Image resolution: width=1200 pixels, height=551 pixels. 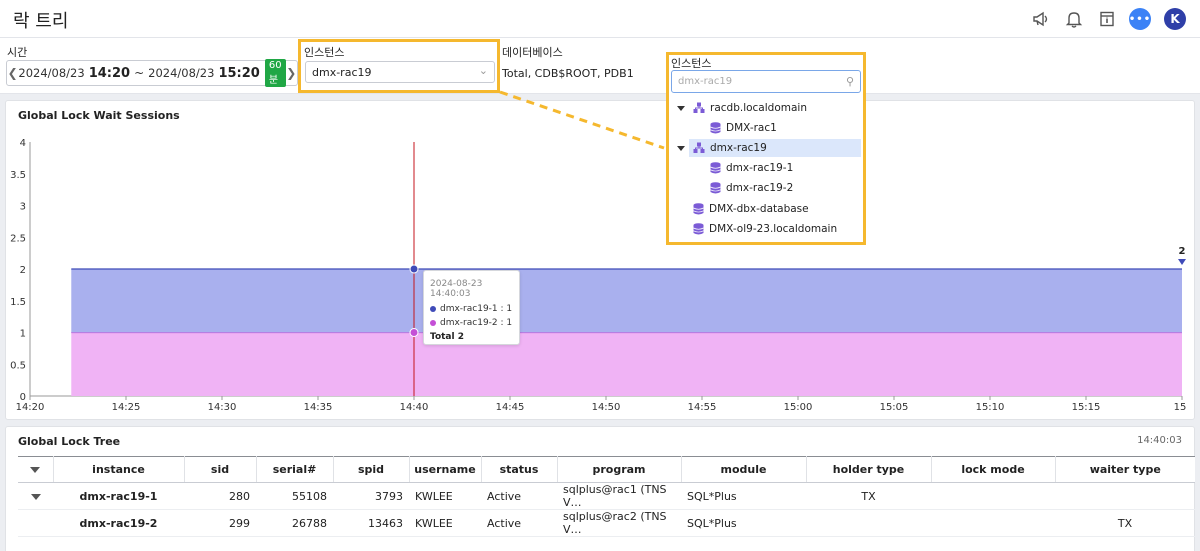 I want to click on dropdown-highlight-box, so click(x=766, y=148).